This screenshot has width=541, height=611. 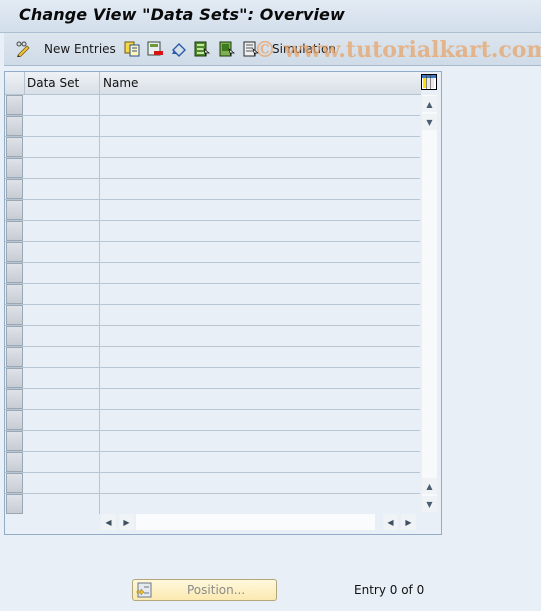 I want to click on undo-icon, so click(x=179, y=50).